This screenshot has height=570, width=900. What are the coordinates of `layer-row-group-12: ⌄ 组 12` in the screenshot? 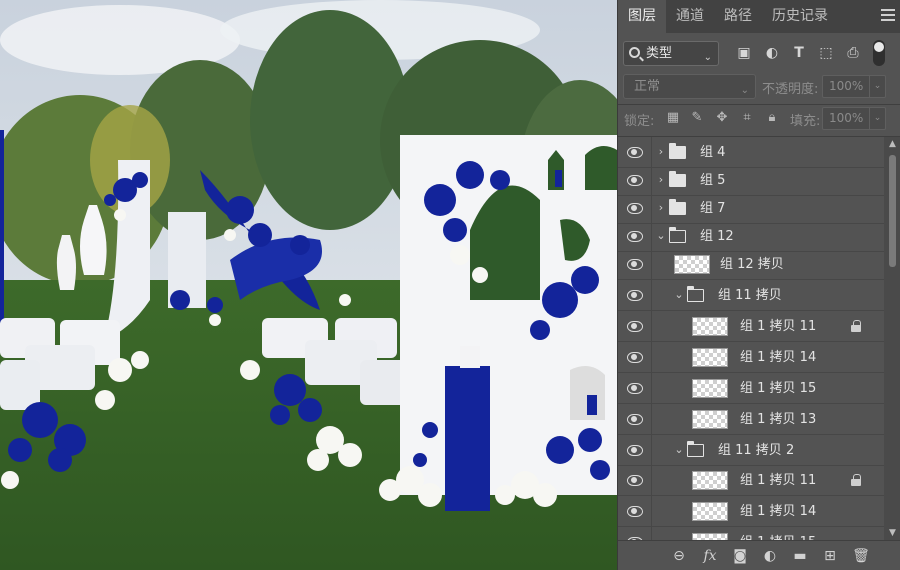 It's located at (751, 236).